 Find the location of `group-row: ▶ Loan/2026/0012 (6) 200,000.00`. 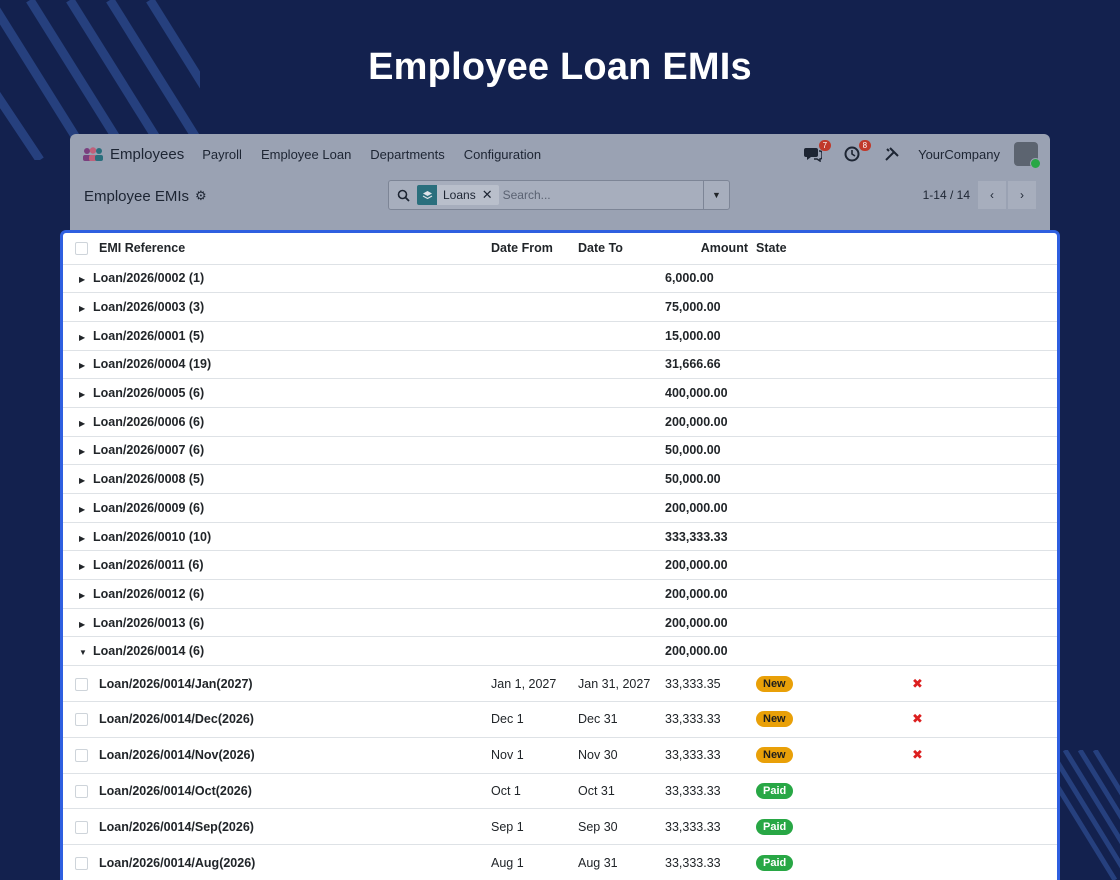

group-row: ▶ Loan/2026/0012 (6) 200,000.00 is located at coordinates (560, 594).